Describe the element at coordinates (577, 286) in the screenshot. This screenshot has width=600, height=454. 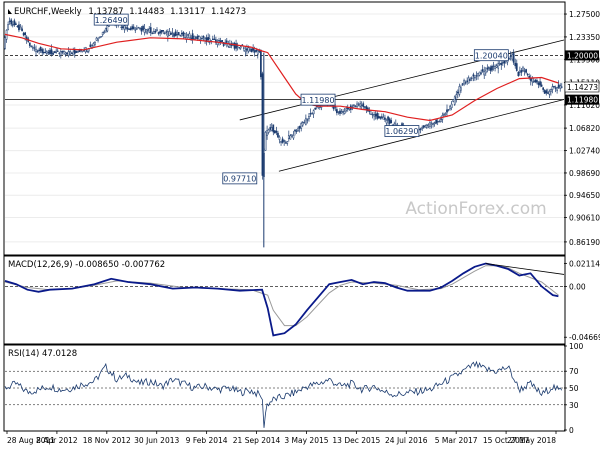
I see `macd-y-tick-label: 0.00` at that location.